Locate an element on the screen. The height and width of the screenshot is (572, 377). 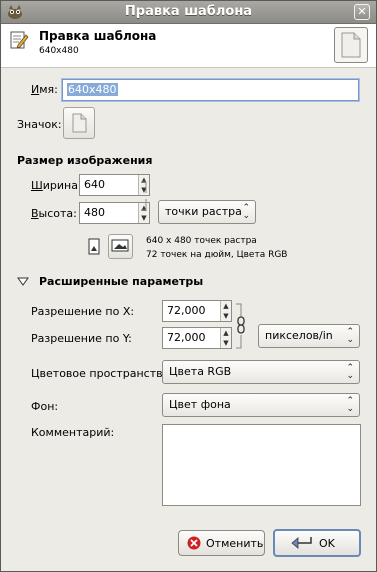
size-units-value: точки растра is located at coordinates (203, 211).